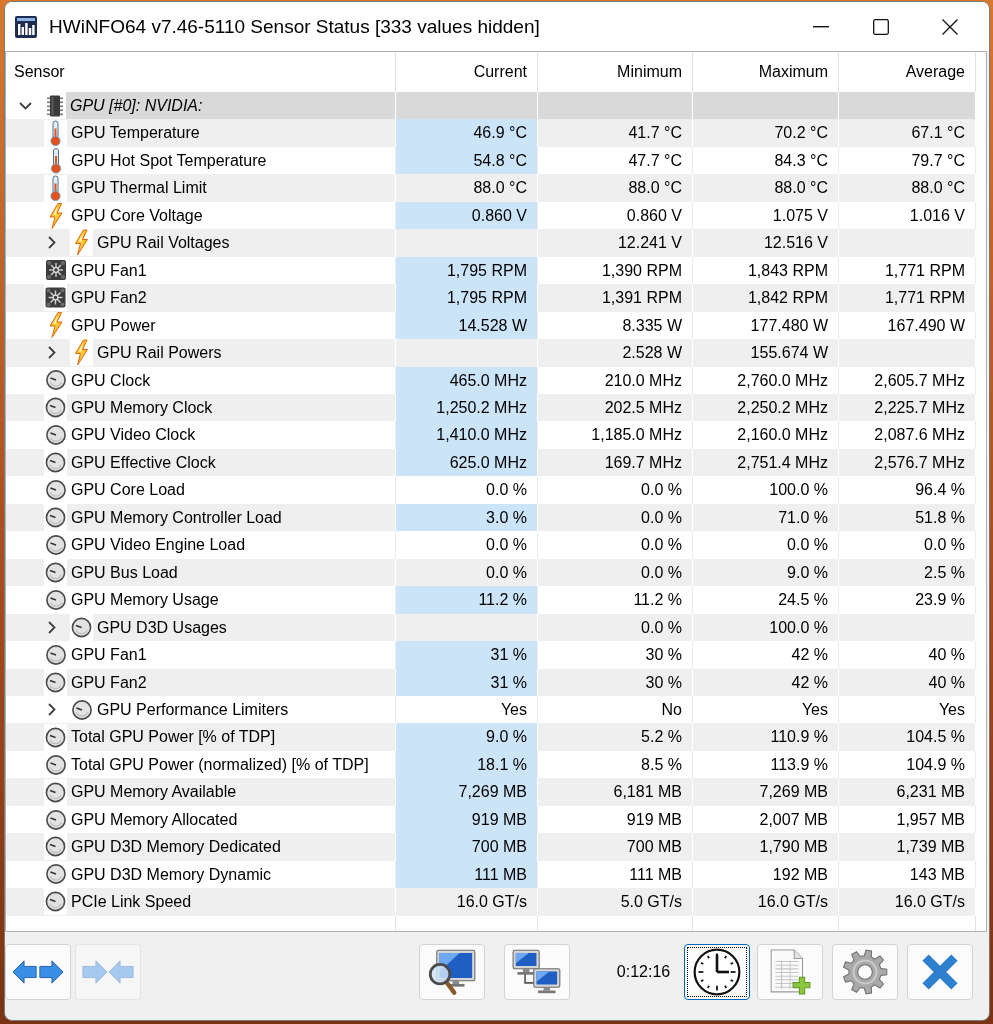 This screenshot has width=993, height=1024. Describe the element at coordinates (127, 490) in the screenshot. I see `sensor-name: GPU Core Load` at that location.